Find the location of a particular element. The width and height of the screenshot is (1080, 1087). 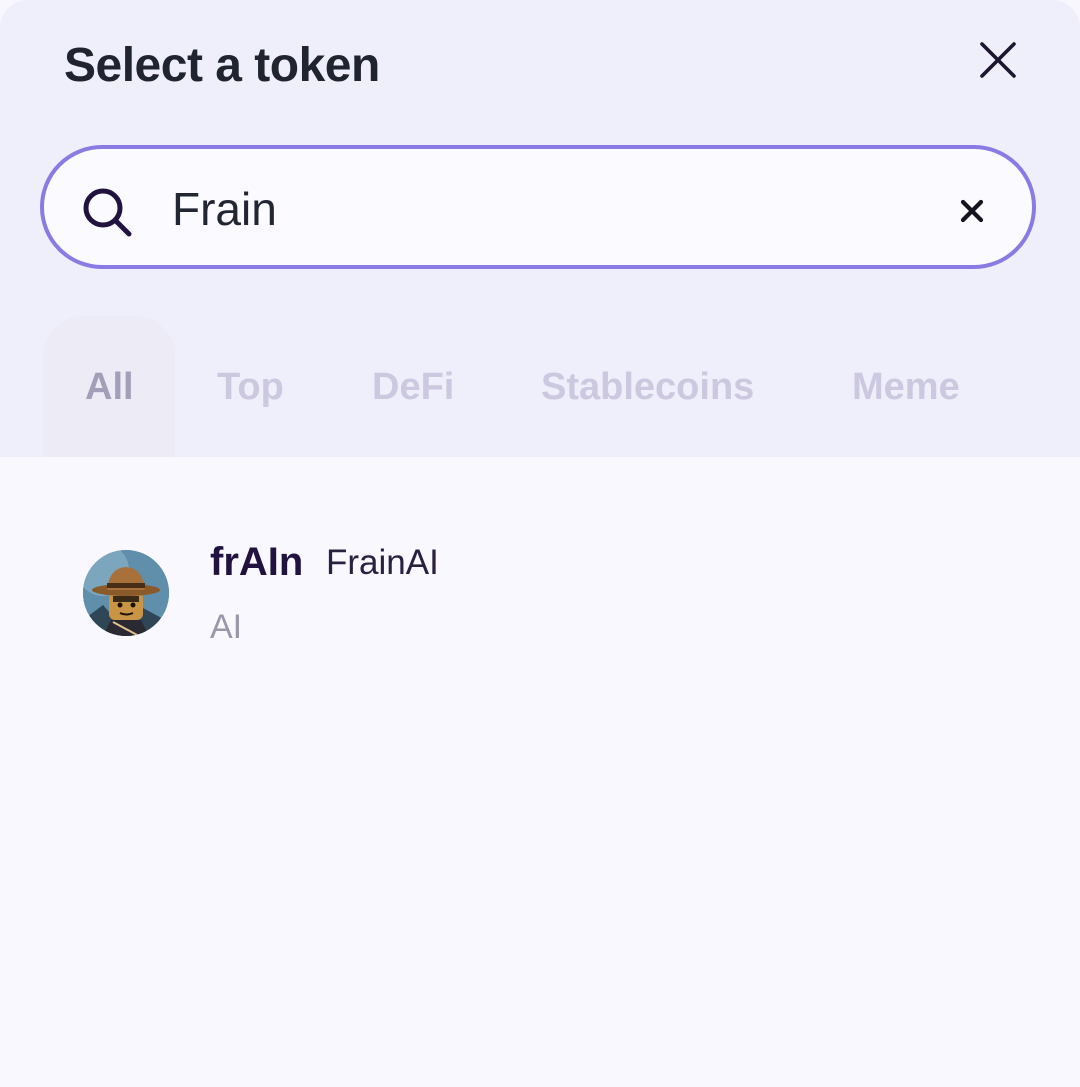

token-avatar-image is located at coordinates (126, 593).